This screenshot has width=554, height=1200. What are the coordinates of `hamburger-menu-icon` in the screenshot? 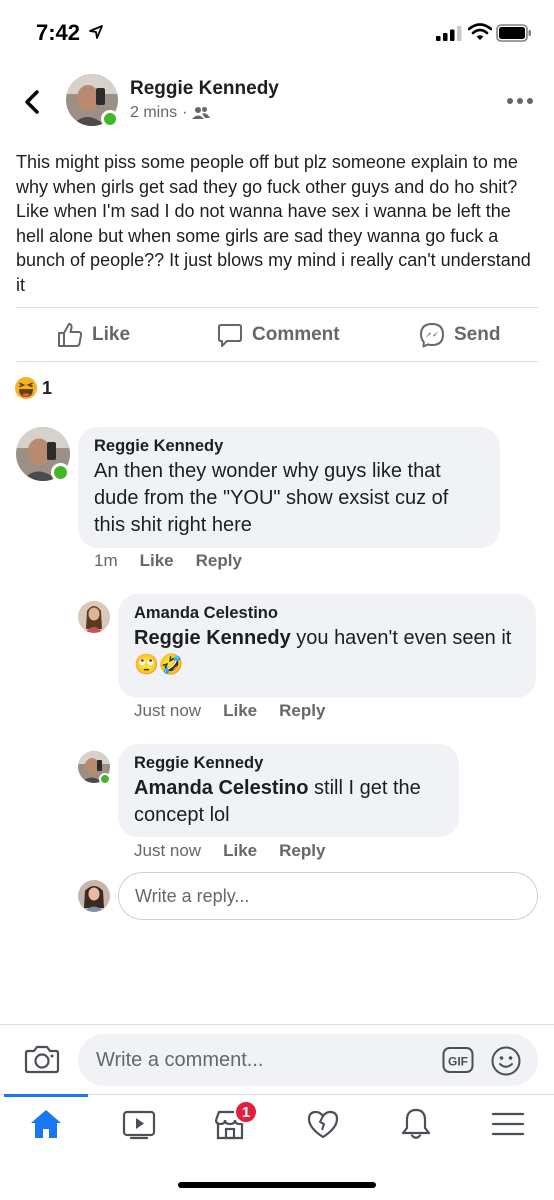 It's located at (508, 1124).